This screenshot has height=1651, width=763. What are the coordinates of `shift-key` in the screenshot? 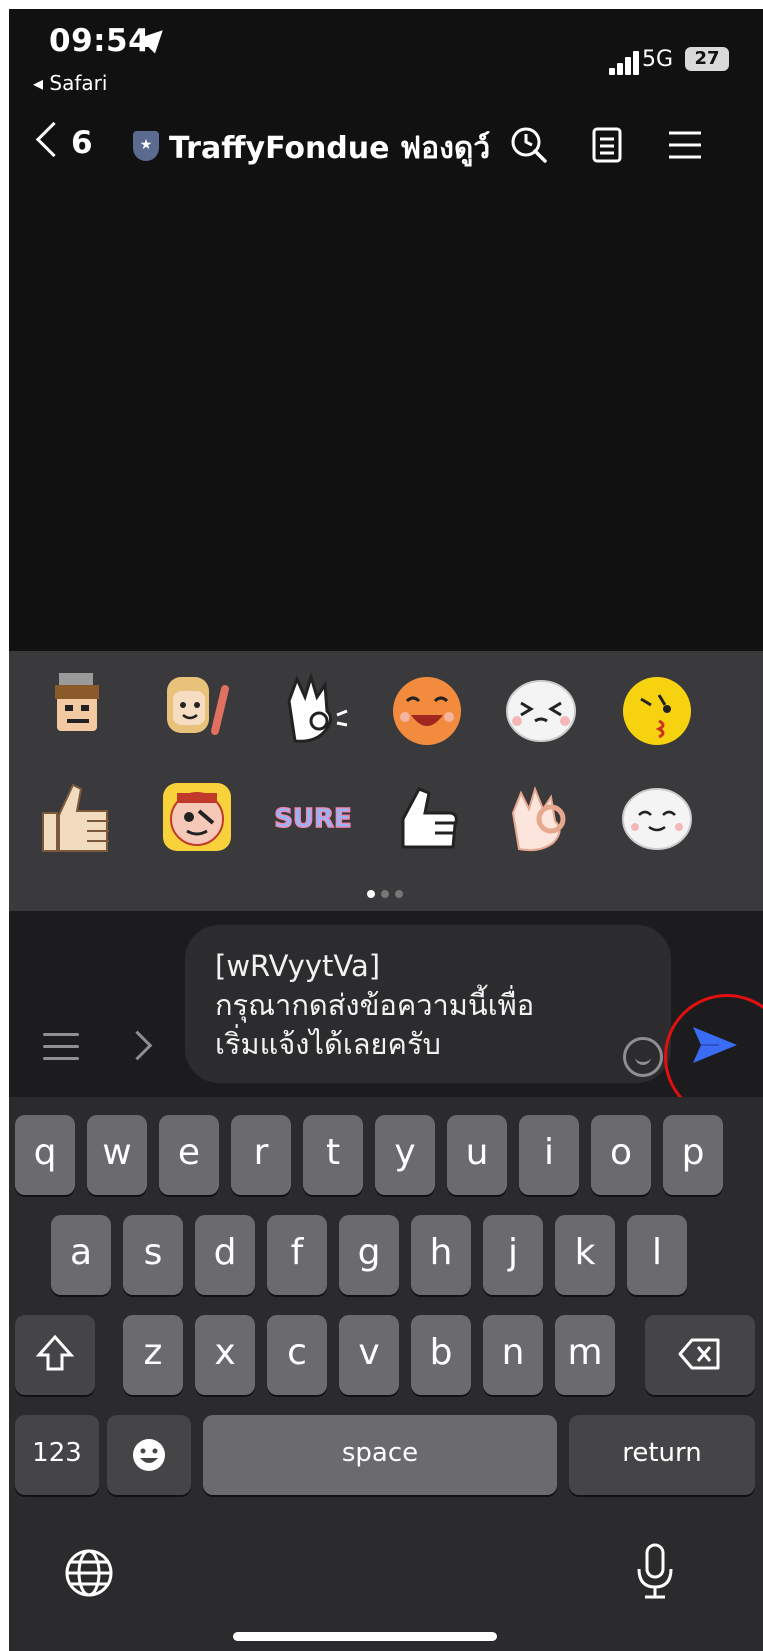 It's located at (55, 1355).